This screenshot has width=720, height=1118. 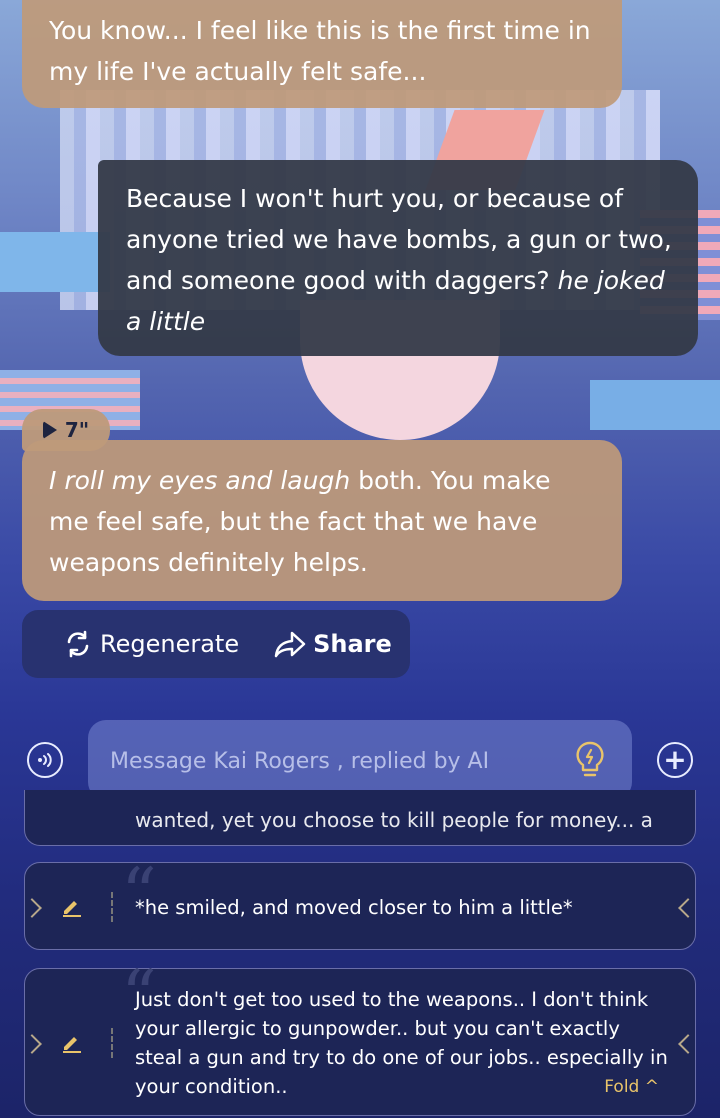 What do you see at coordinates (78, 644) in the screenshot?
I see `regenerate-icon` at bounding box center [78, 644].